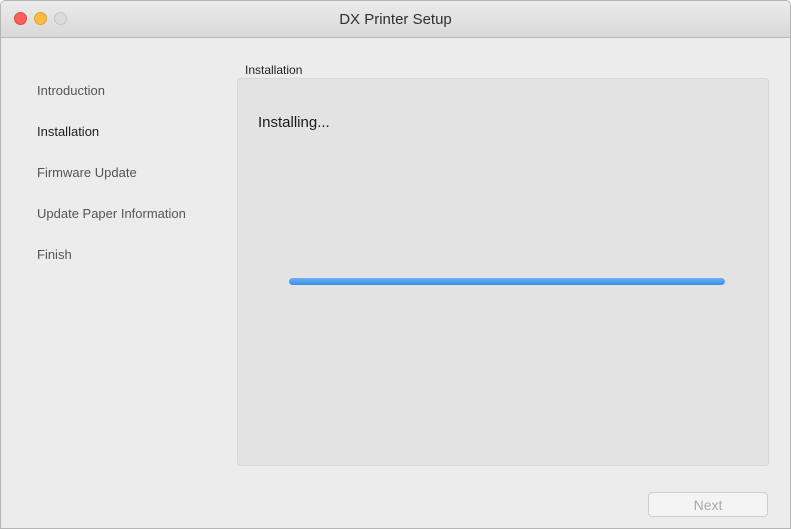  I want to click on next-button: Next, so click(708, 504).